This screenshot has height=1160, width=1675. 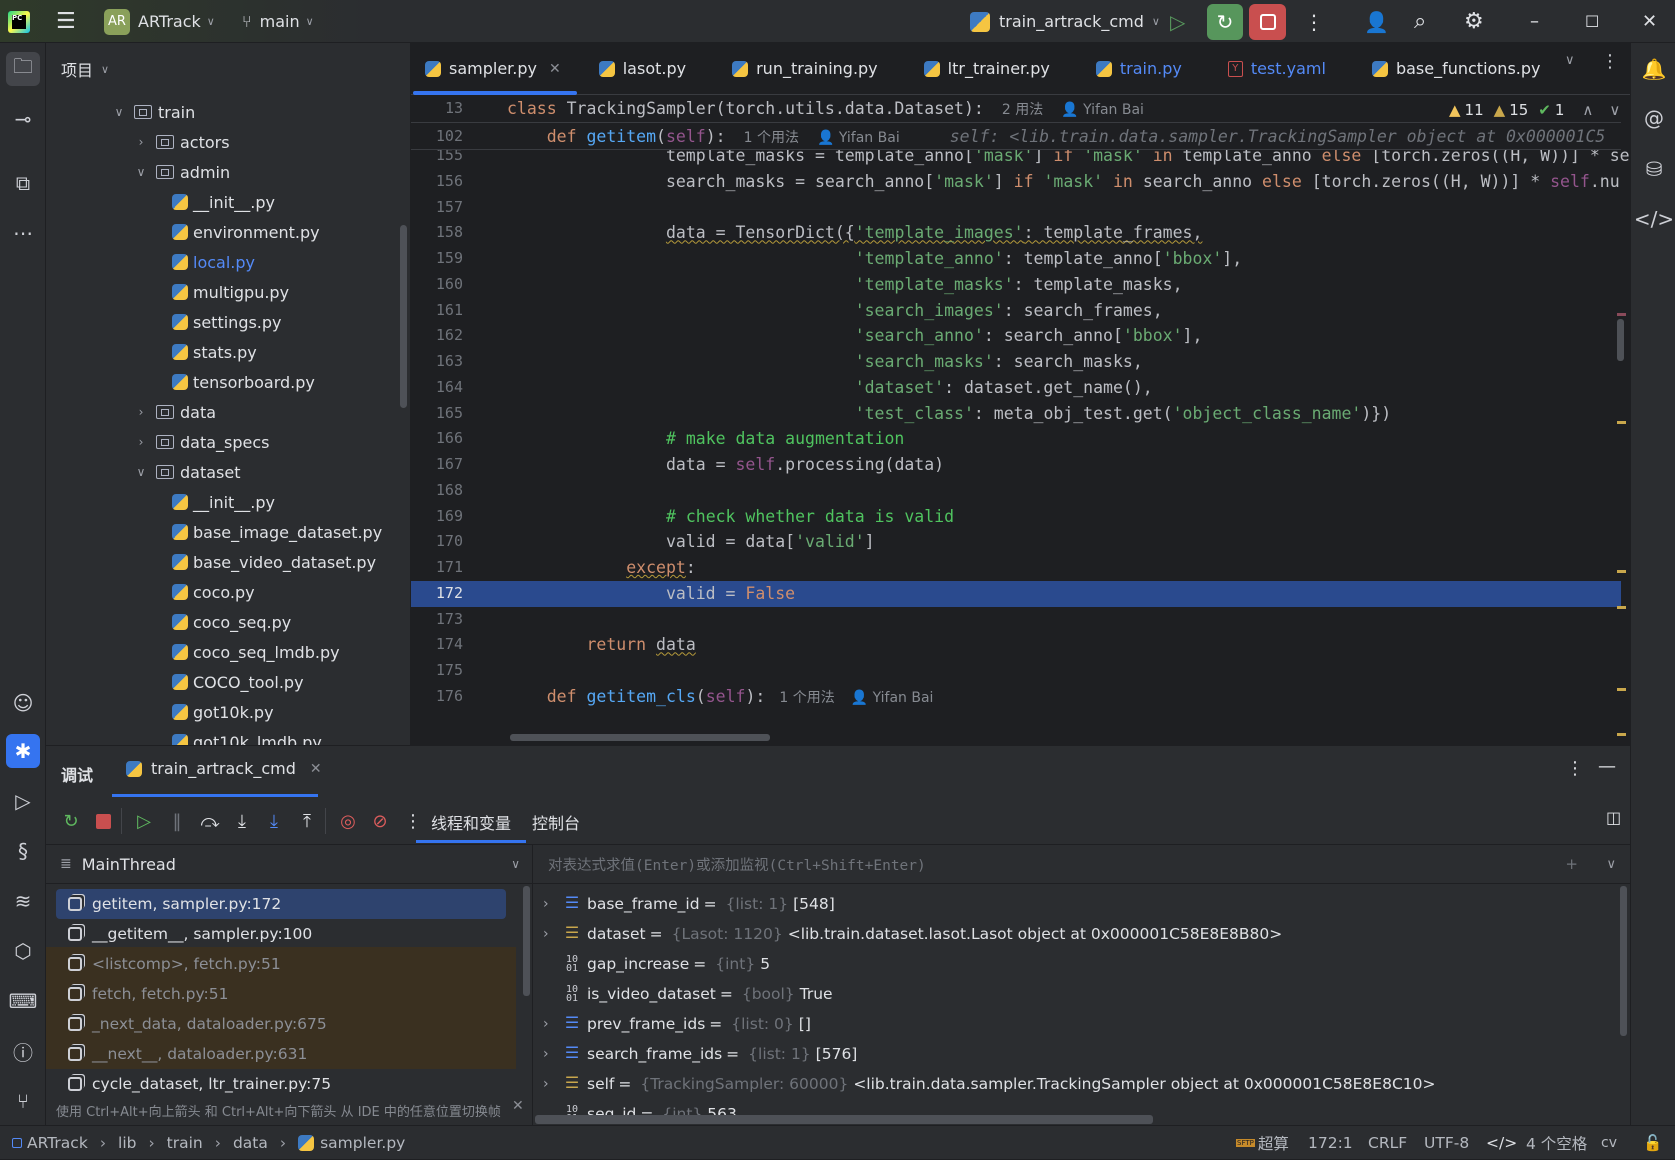 What do you see at coordinates (289, 864) in the screenshot?
I see `thread-selector: ≣ MainThread ∨` at bounding box center [289, 864].